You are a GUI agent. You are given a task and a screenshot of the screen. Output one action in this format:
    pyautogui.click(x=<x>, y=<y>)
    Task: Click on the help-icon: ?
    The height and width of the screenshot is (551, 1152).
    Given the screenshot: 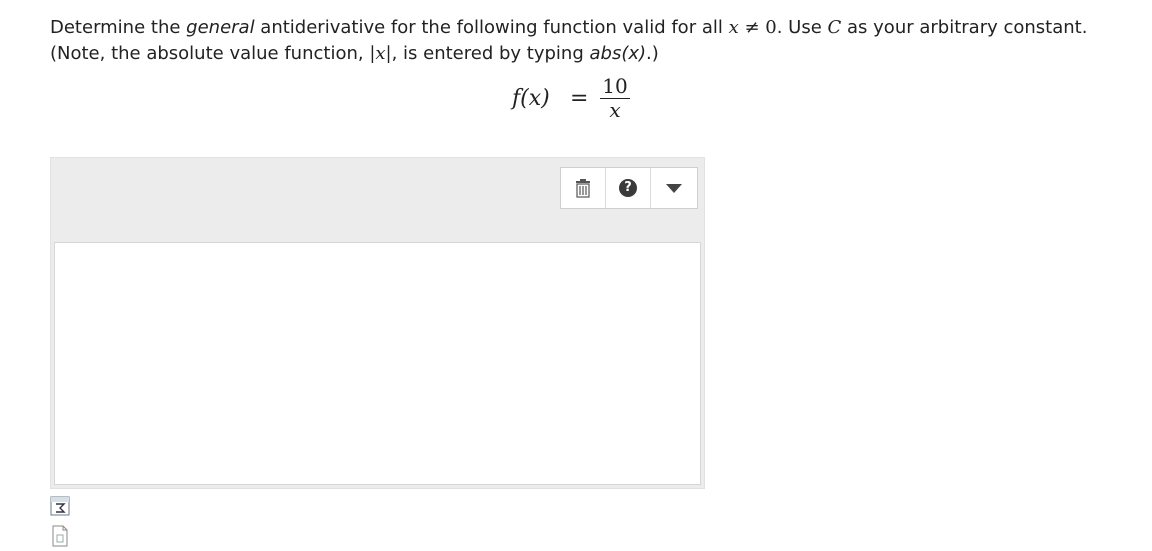 What is the action you would take?
    pyautogui.click(x=628, y=188)
    